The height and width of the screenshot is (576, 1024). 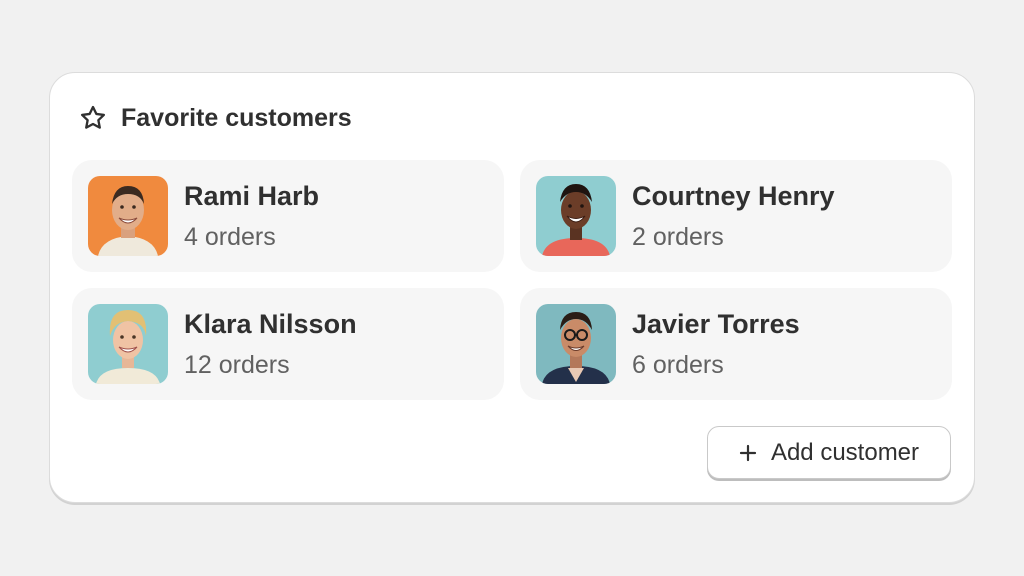 What do you see at coordinates (288, 344) in the screenshot?
I see `customer-tile: Klara Nilsson 12 orders` at bounding box center [288, 344].